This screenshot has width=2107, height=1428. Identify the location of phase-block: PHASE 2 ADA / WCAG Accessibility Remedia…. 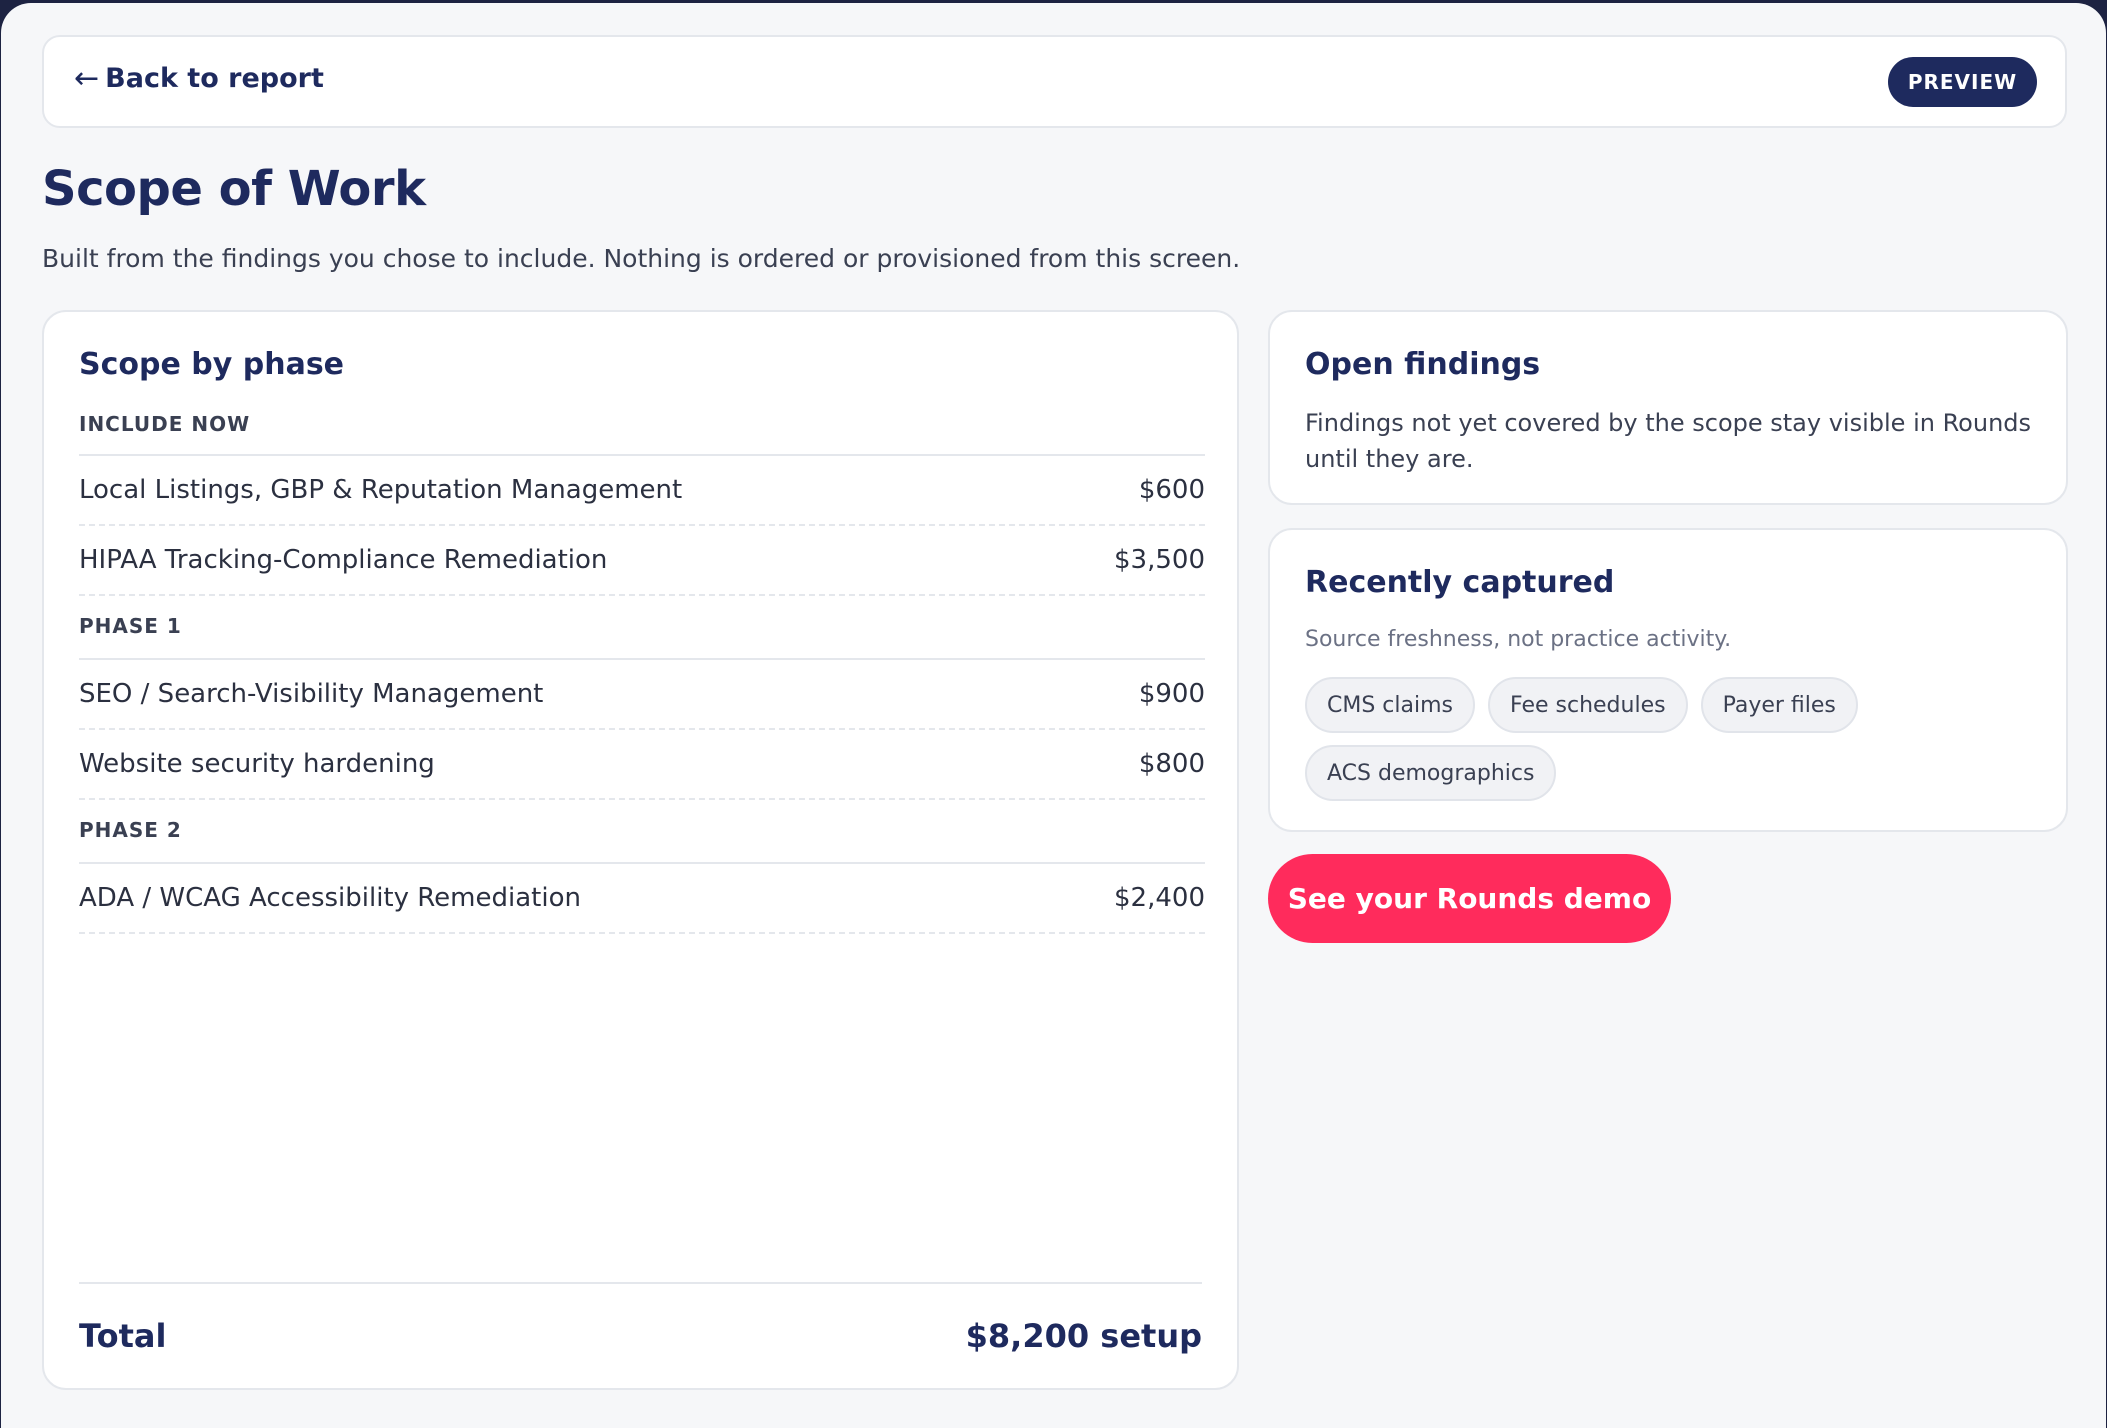
(642, 867).